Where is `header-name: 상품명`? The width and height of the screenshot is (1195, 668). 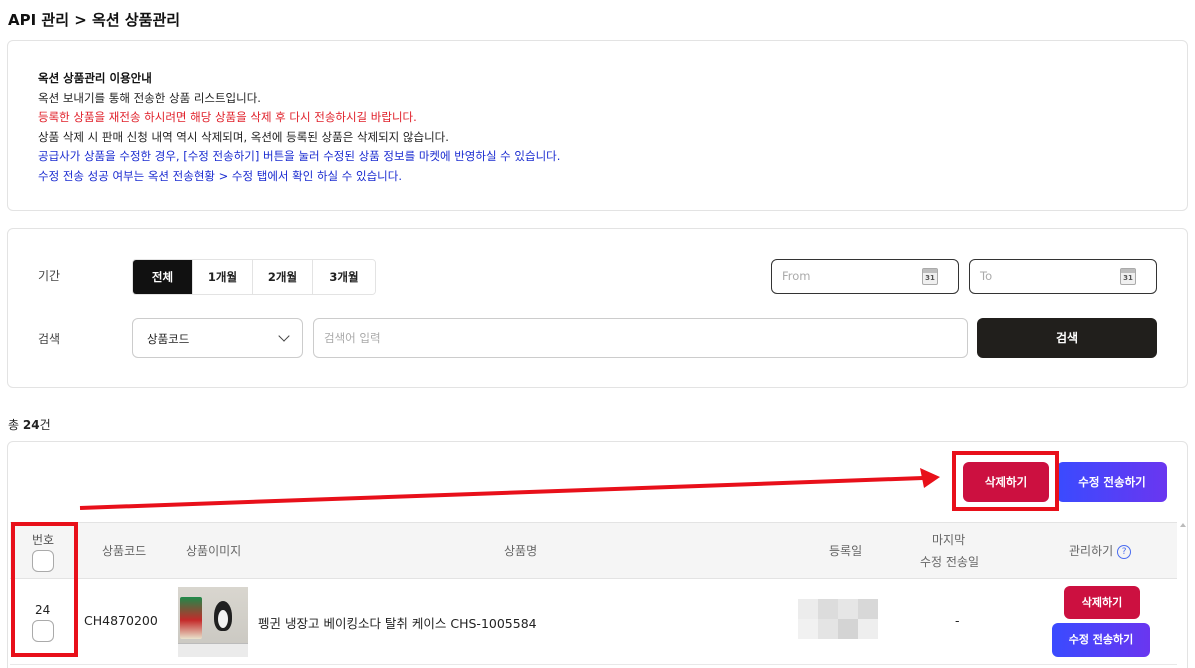
header-name: 상품명 is located at coordinates (521, 551).